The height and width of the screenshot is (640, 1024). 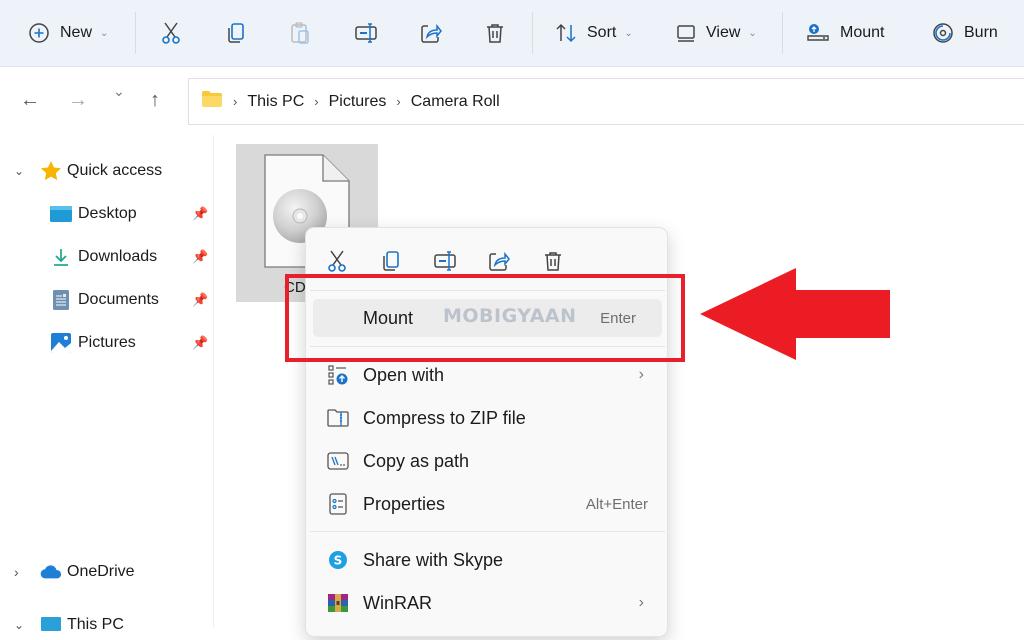 I want to click on sort-label: Sort, so click(x=602, y=32).